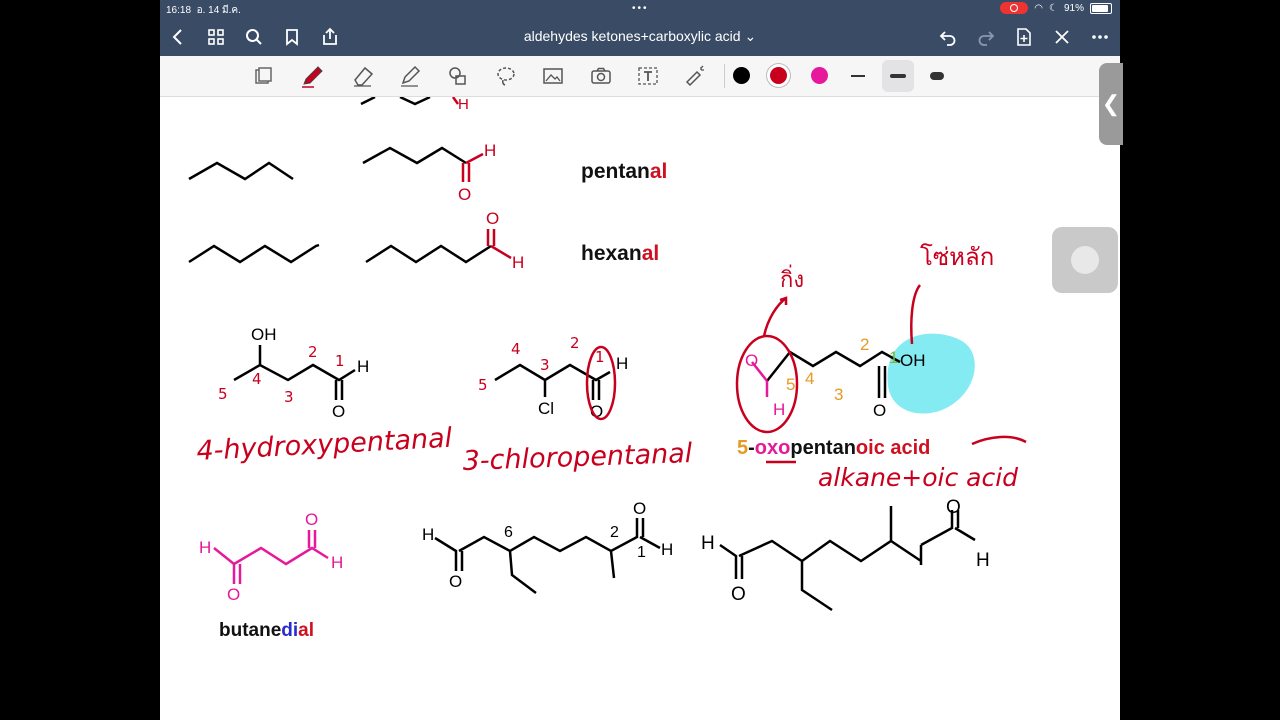  Describe the element at coordinates (1014, 8) in the screenshot. I see `screen-record-icon` at that location.